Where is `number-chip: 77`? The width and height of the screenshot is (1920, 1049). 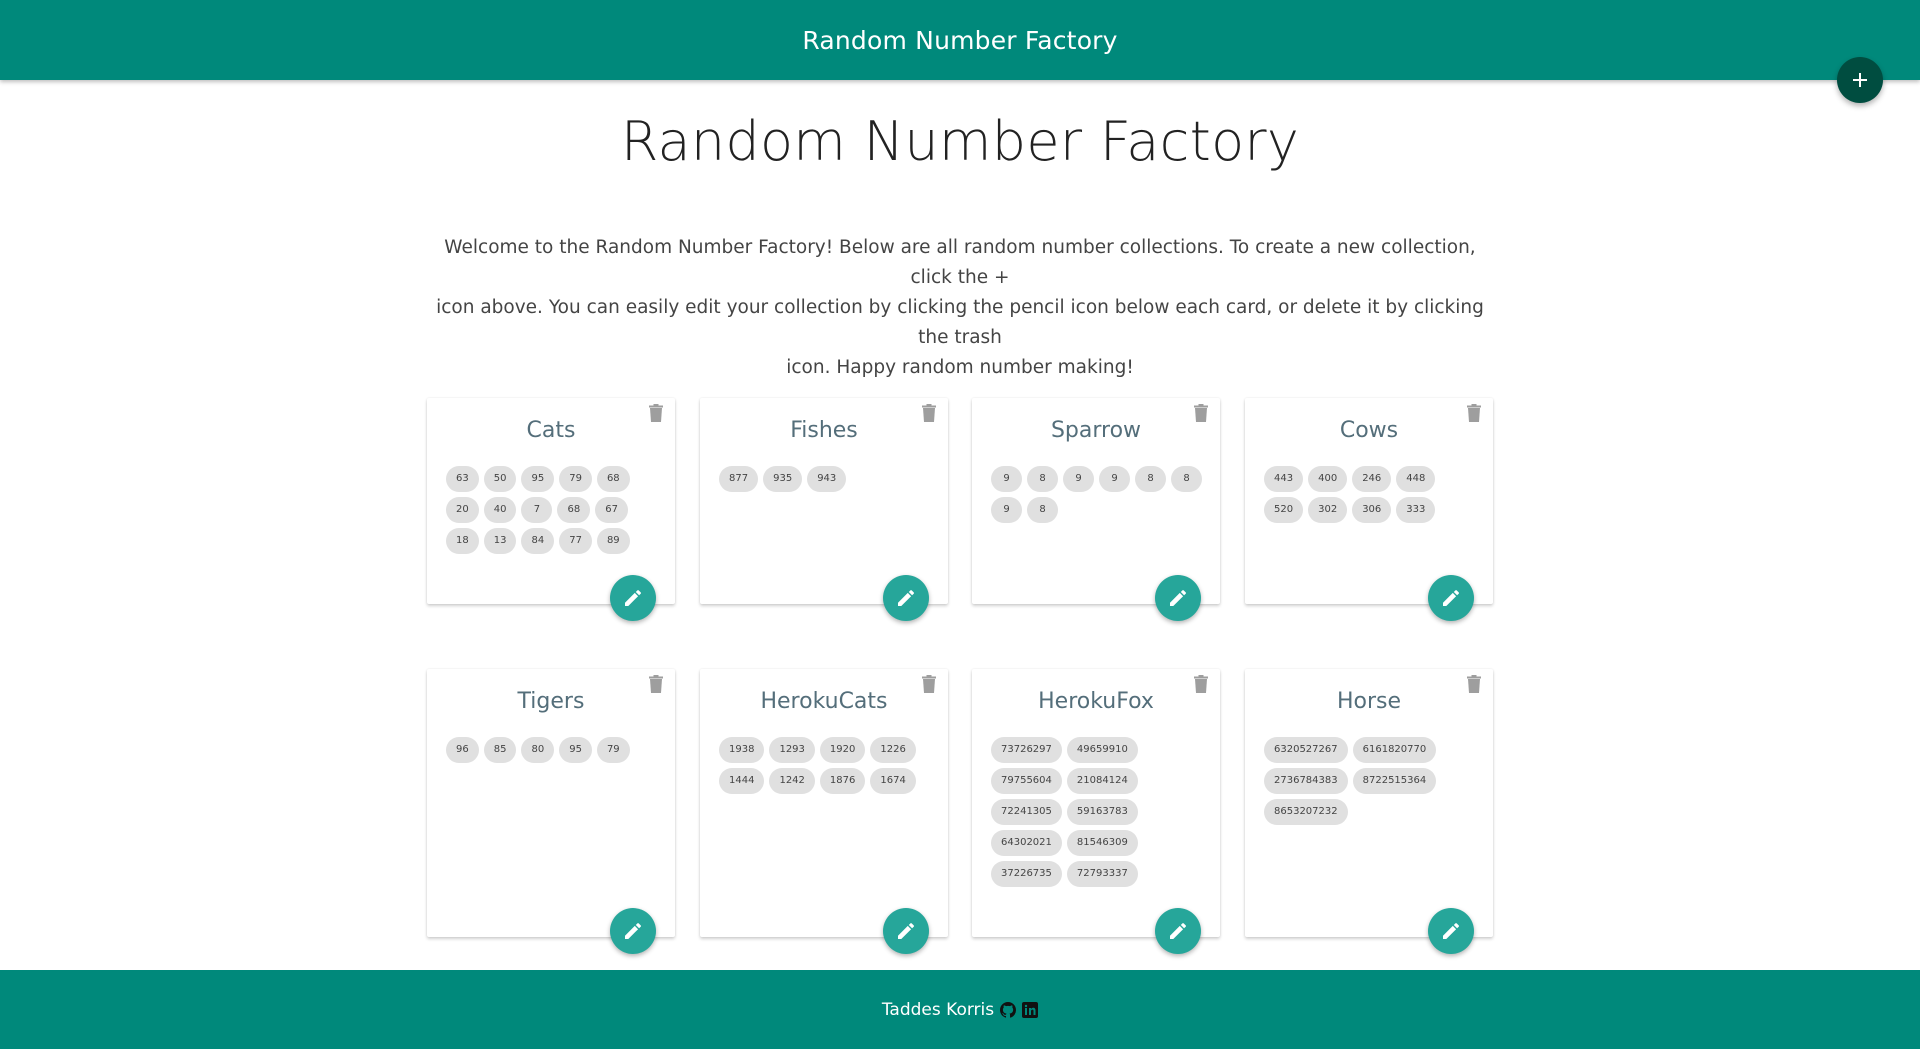 number-chip: 77 is located at coordinates (575, 541).